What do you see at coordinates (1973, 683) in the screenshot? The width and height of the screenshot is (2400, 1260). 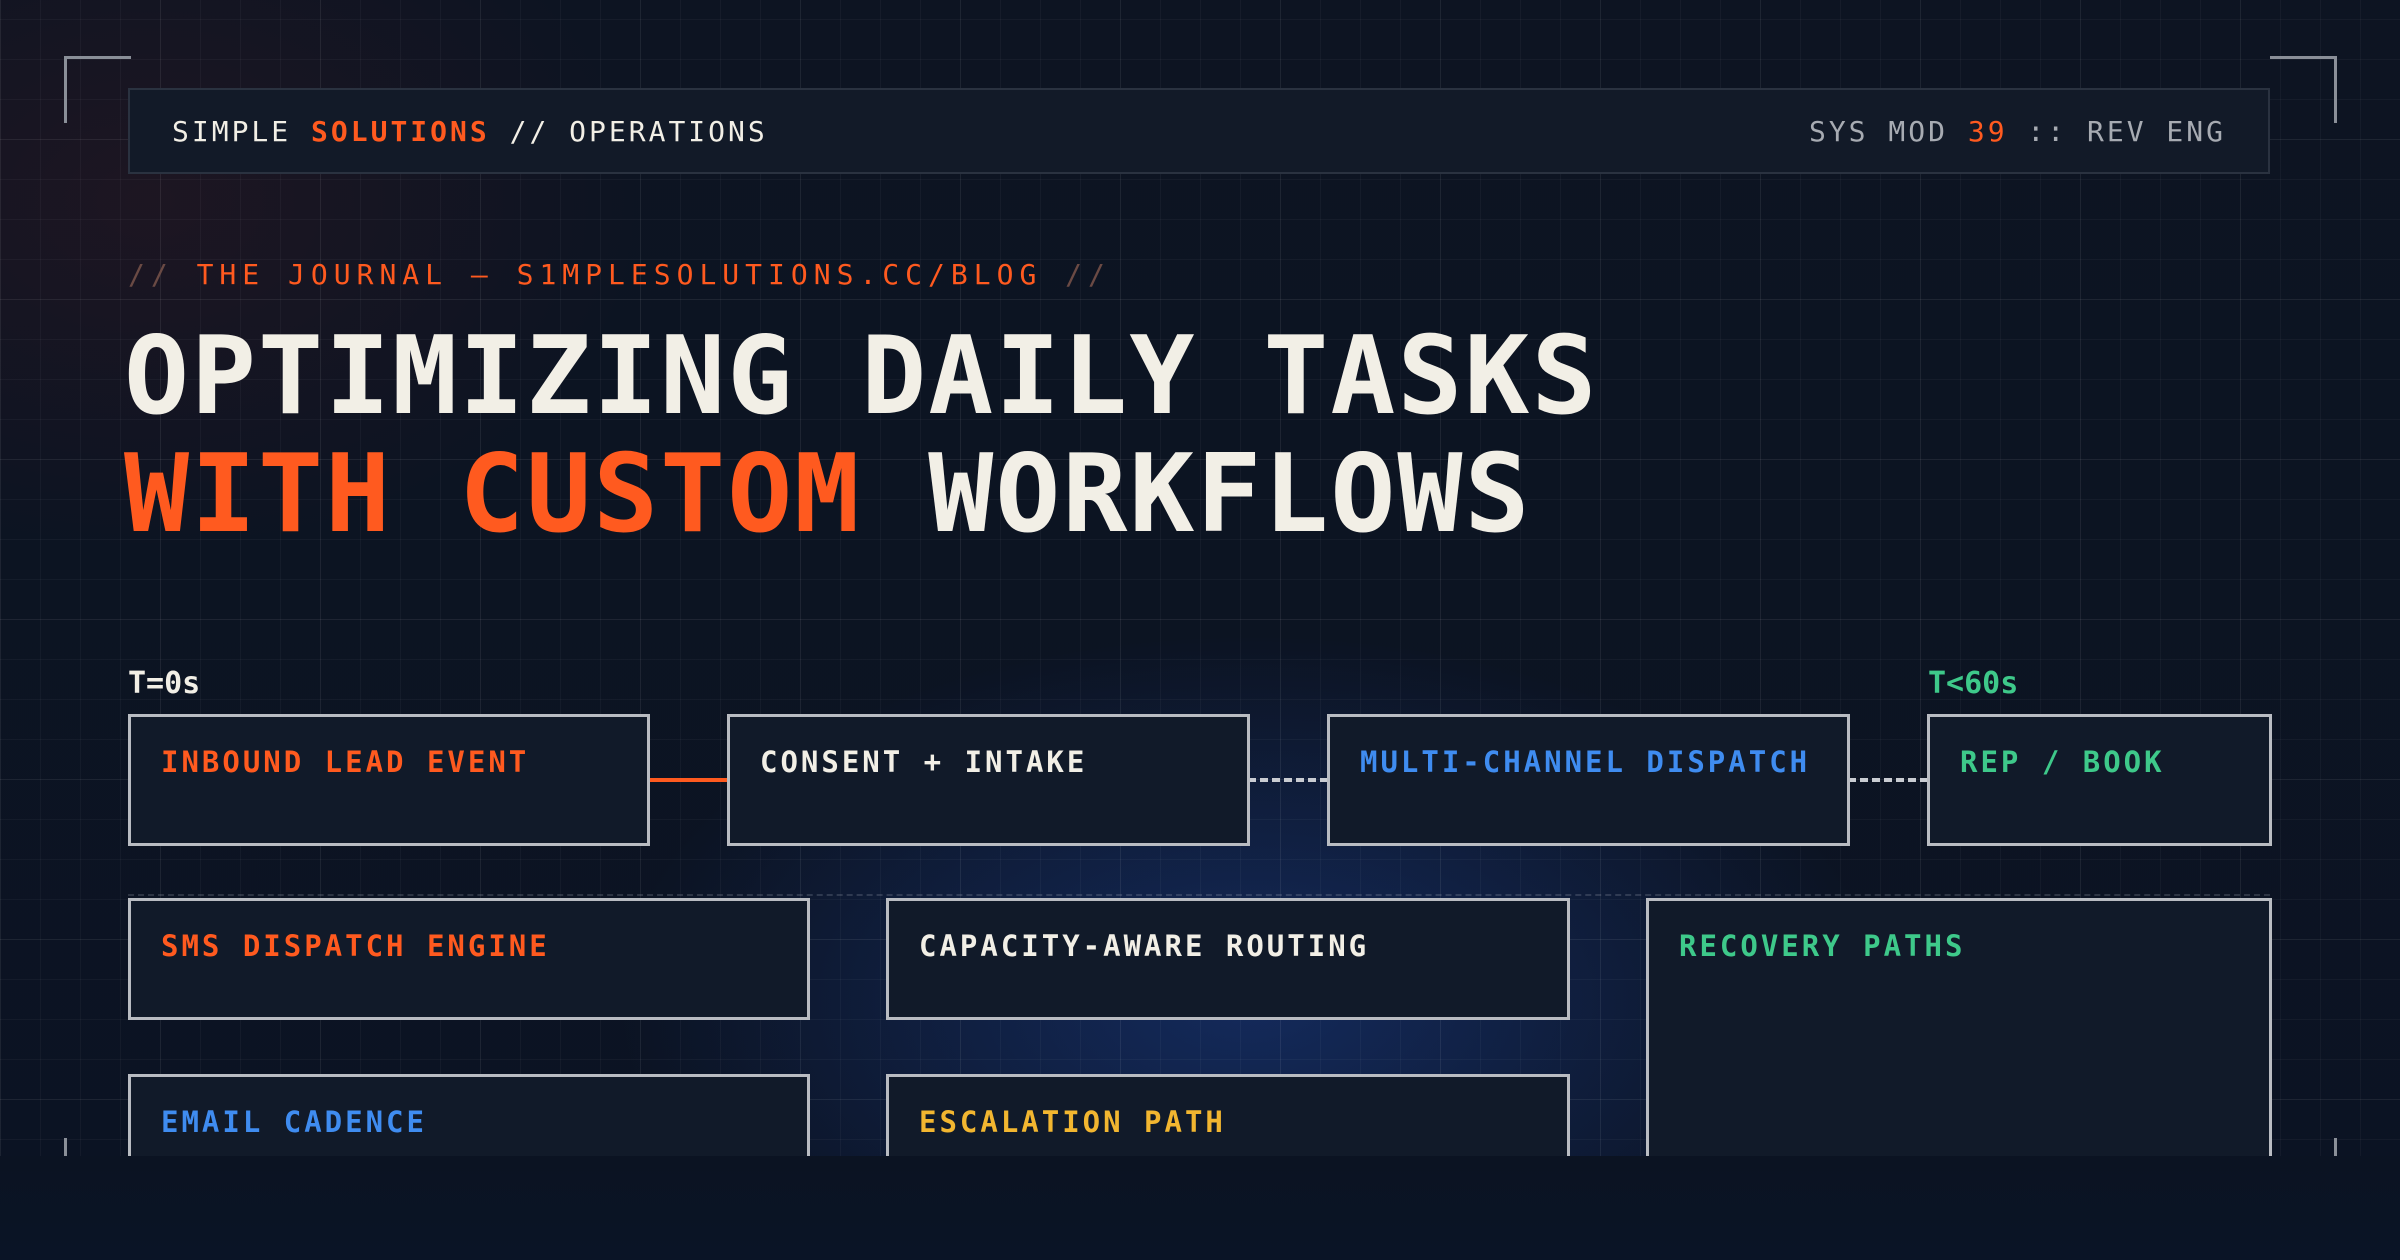 I see `timeline-end-label: T<60s` at bounding box center [1973, 683].